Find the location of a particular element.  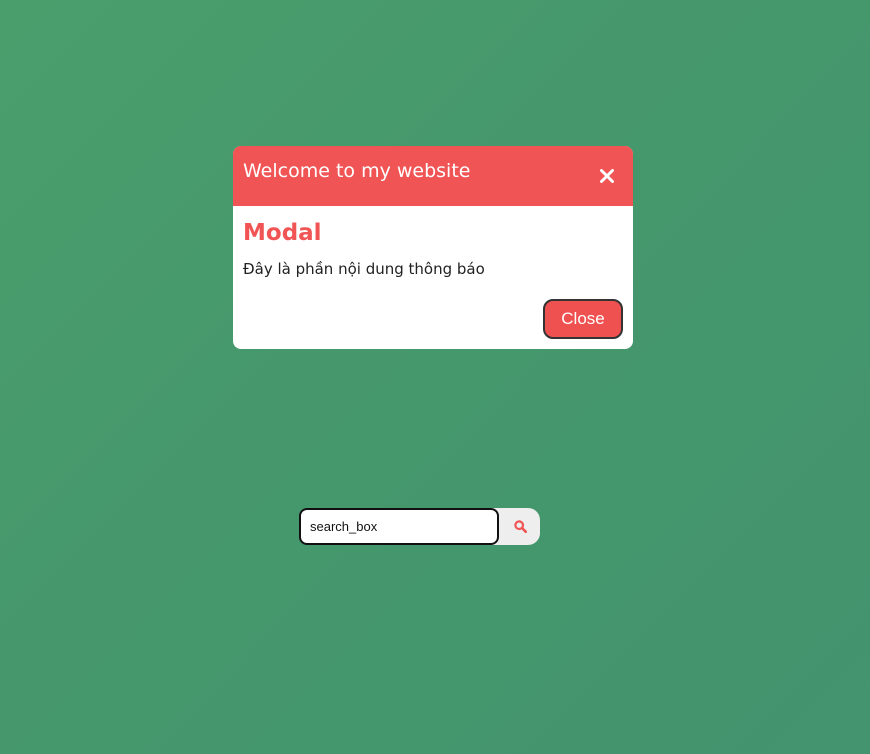

search-icon is located at coordinates (520, 526).